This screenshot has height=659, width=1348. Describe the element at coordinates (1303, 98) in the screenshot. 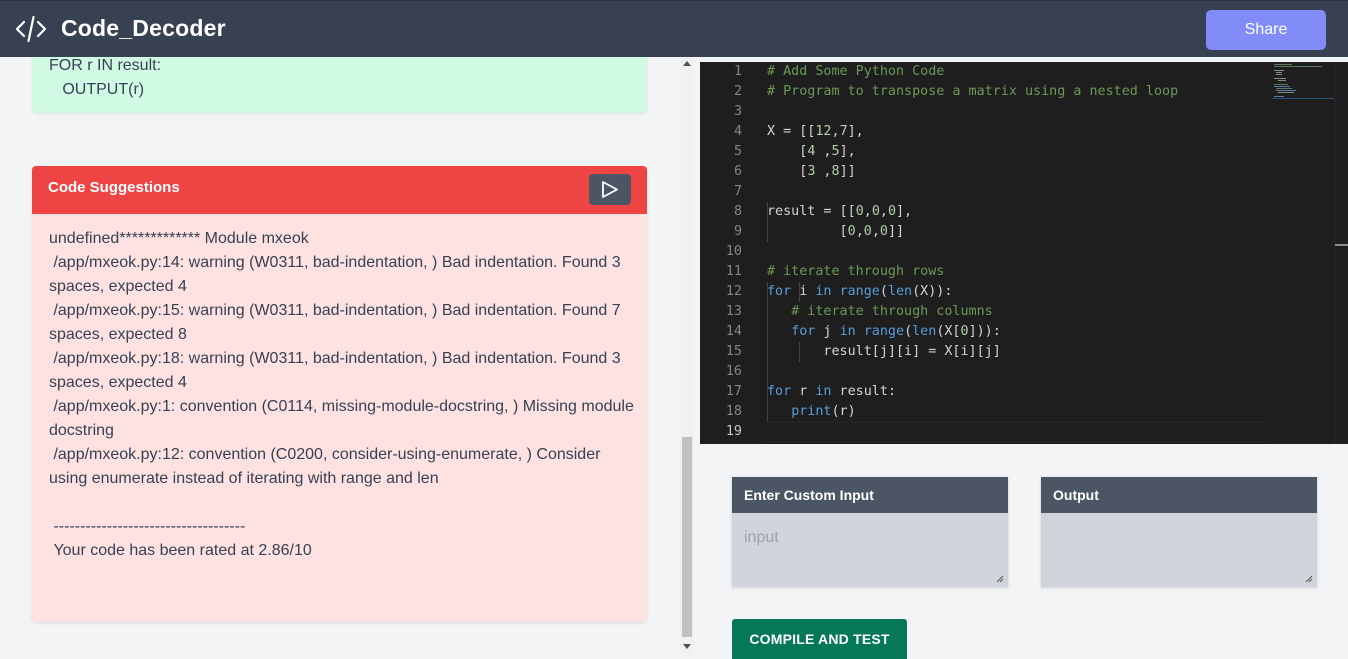

I see `minimap-slider` at that location.